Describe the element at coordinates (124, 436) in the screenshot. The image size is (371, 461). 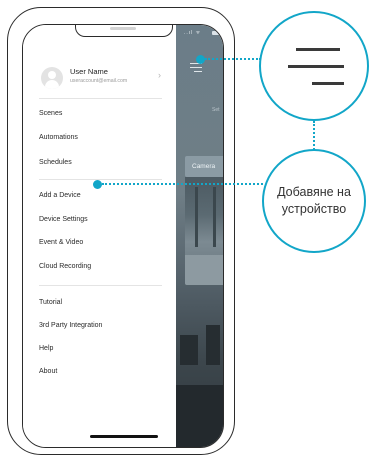
I see `home-indicator` at that location.